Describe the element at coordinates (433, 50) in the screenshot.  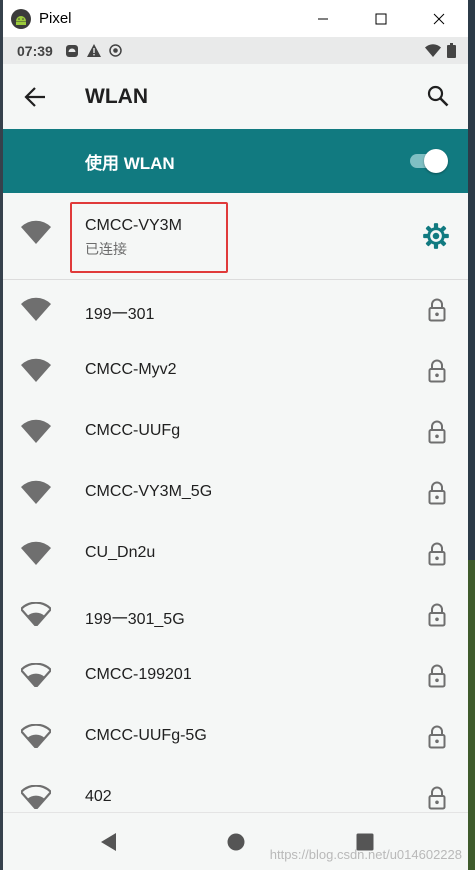
I see `wifi-status-icon` at that location.